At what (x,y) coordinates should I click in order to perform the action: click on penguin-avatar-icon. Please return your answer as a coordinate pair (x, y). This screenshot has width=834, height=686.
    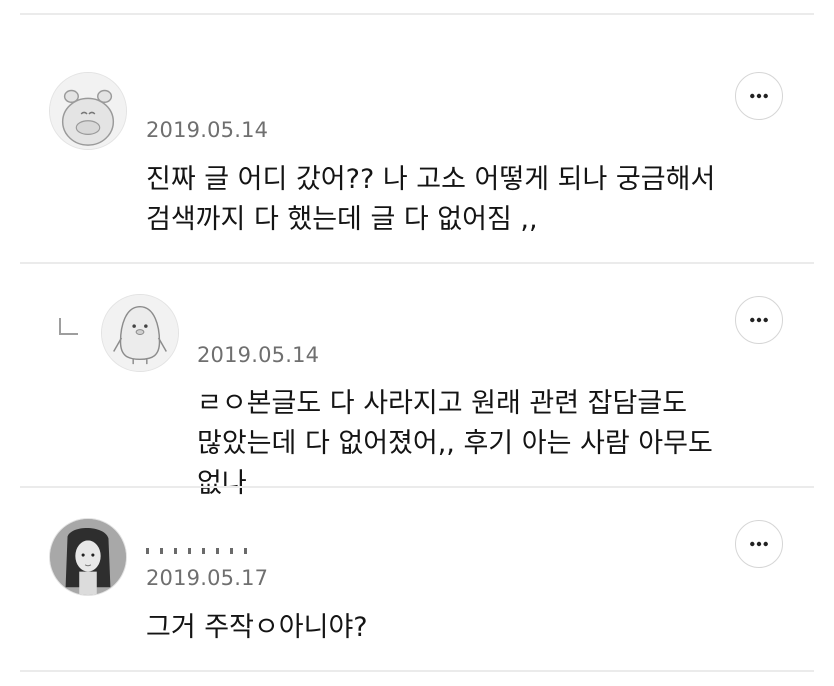
    Looking at the image, I should click on (140, 333).